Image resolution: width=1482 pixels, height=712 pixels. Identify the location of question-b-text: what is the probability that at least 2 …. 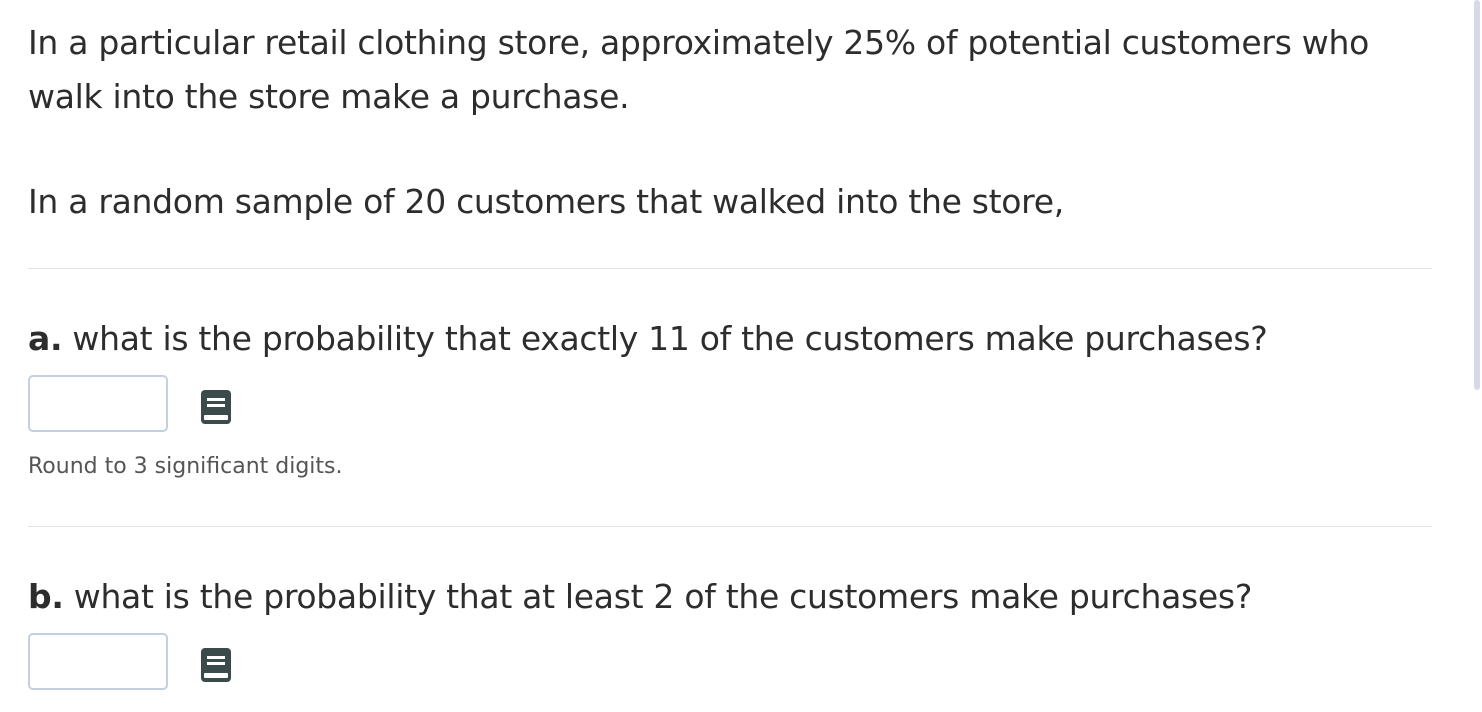
(658, 596).